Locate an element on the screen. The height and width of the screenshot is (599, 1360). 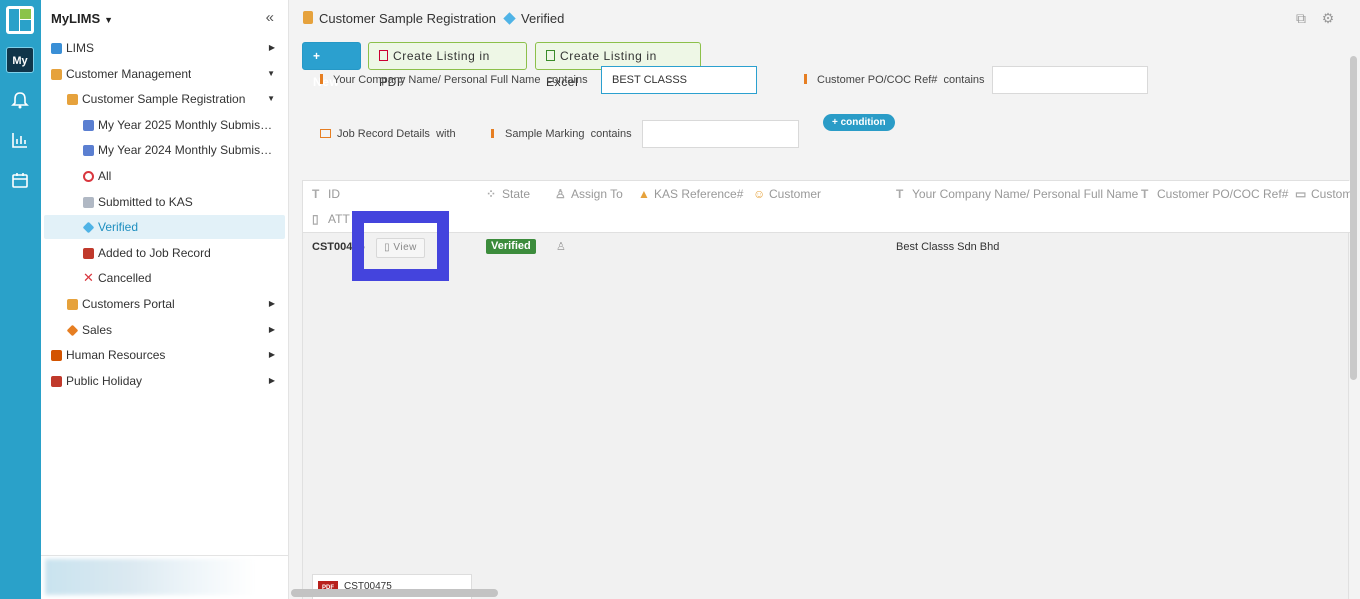
sidebar-item: Public Holiday ▶ is located at coordinates (164, 381).